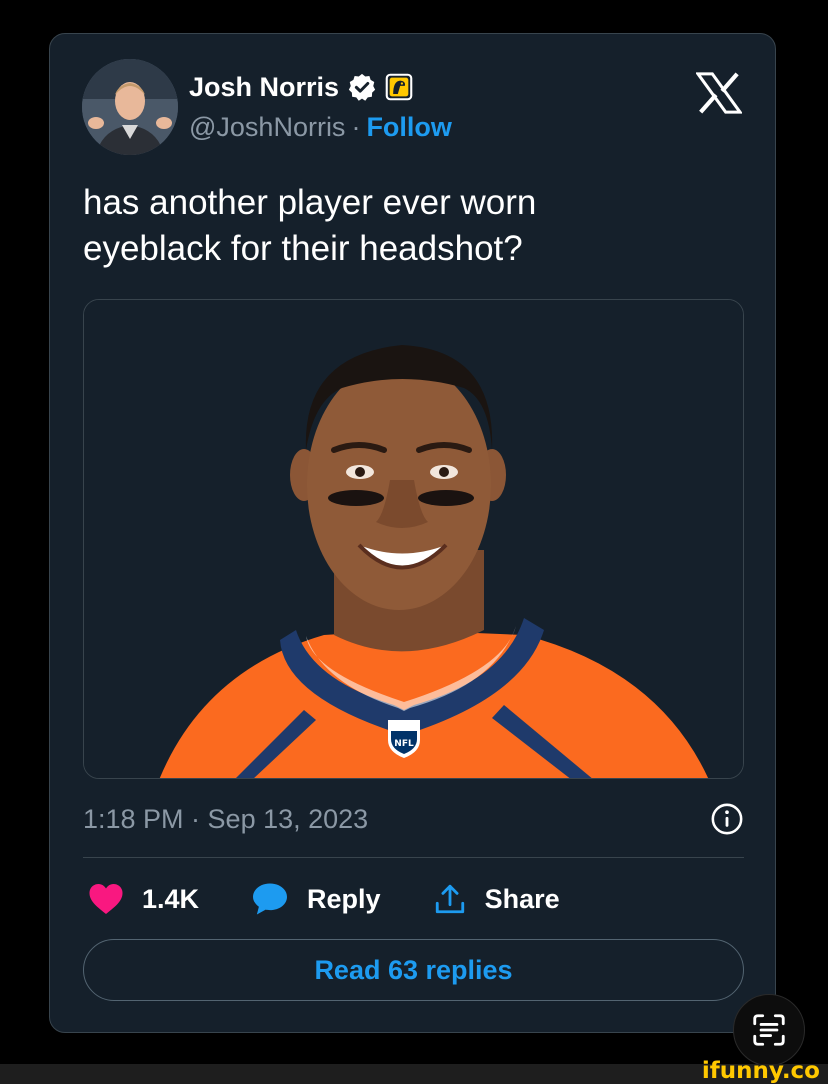  Describe the element at coordinates (171, 898) in the screenshot. I see `like-count: 1.4K` at that location.